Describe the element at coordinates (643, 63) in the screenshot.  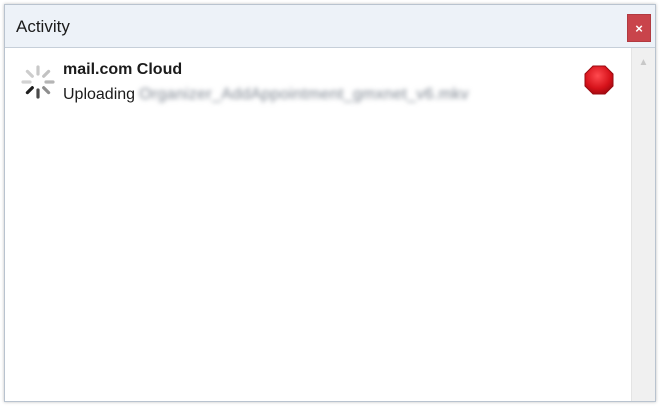
I see `scroll-up-icon: ▲` at that location.